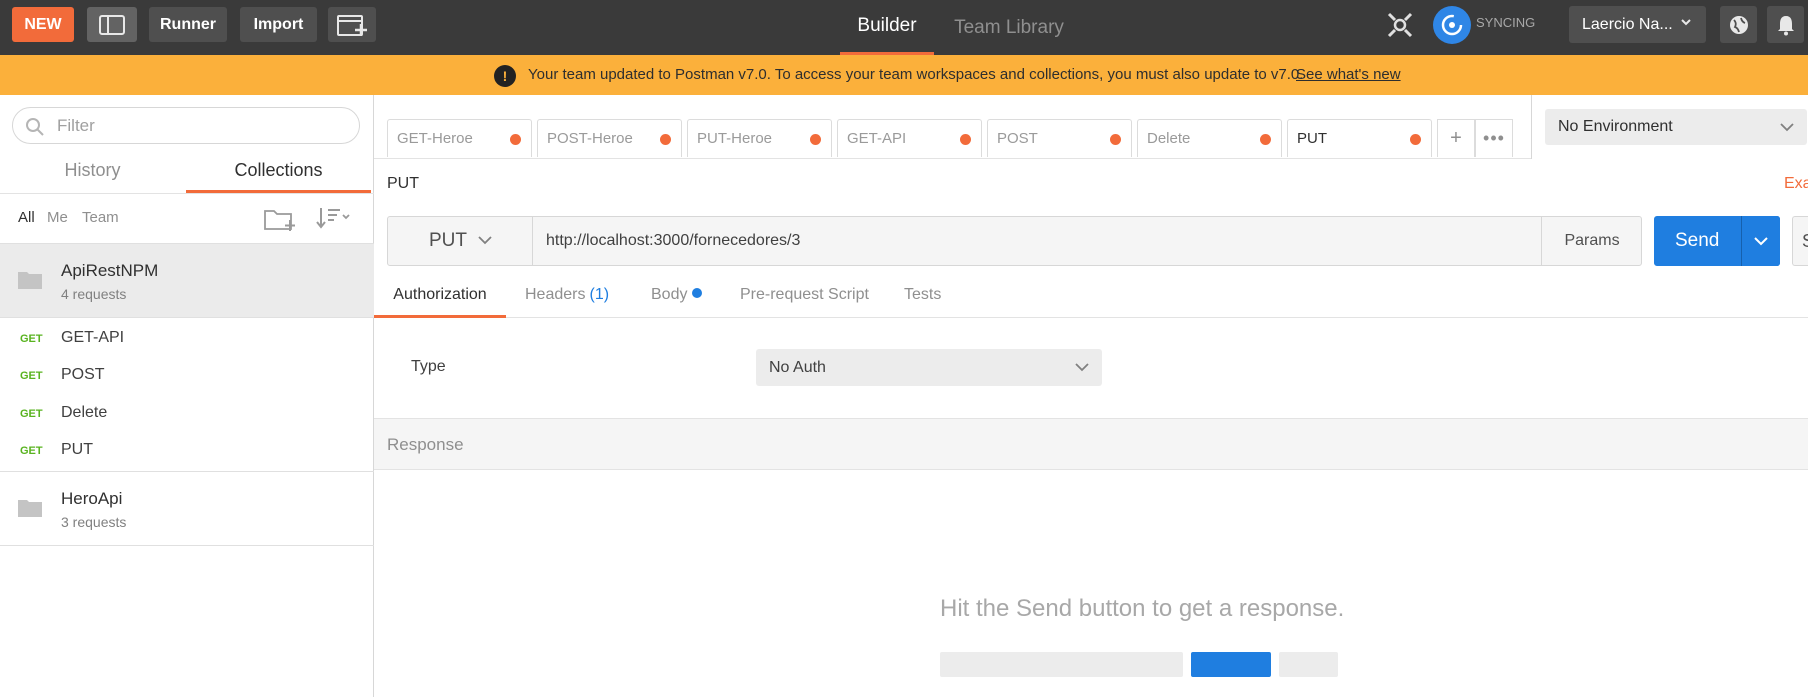  I want to click on globe-icon, so click(1738, 24).